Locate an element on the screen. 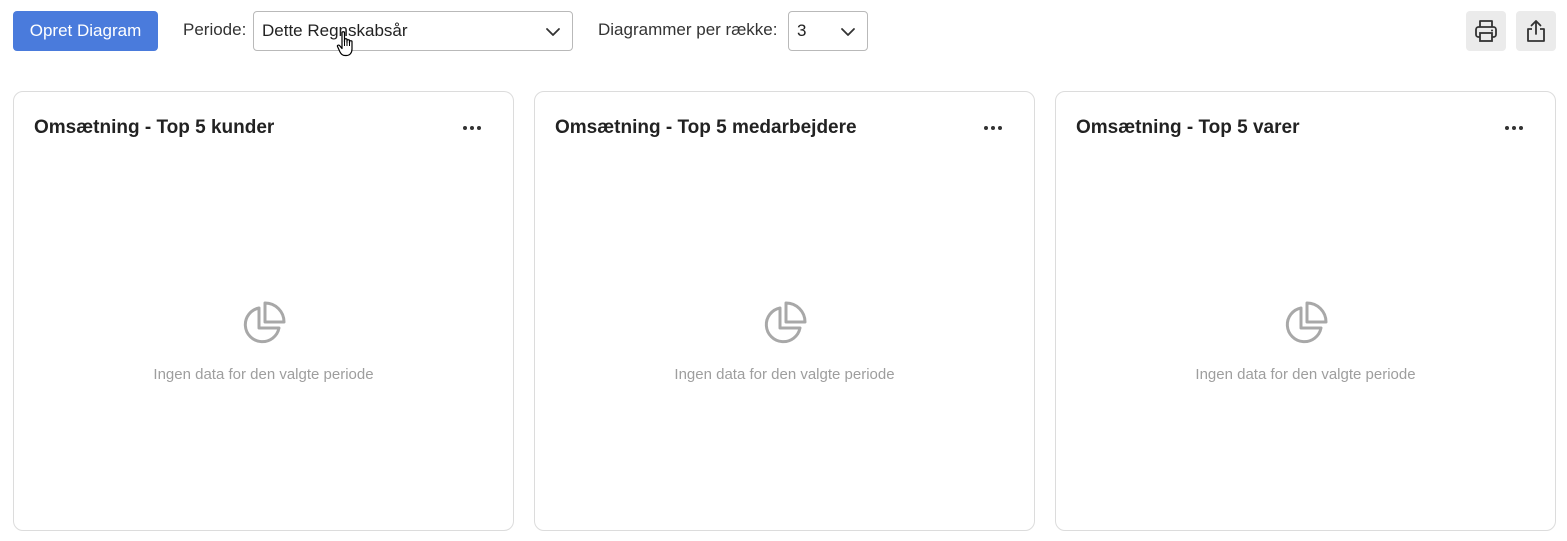 This screenshot has width=1567, height=541. per-row-select-value: 3 is located at coordinates (802, 30).